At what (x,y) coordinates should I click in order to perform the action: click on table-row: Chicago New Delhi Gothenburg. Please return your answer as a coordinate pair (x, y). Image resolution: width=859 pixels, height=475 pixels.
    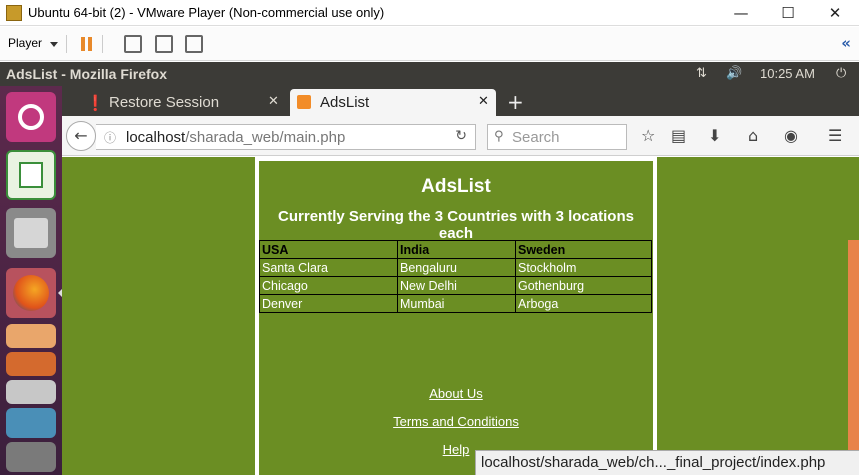
    Looking at the image, I should click on (455, 285).